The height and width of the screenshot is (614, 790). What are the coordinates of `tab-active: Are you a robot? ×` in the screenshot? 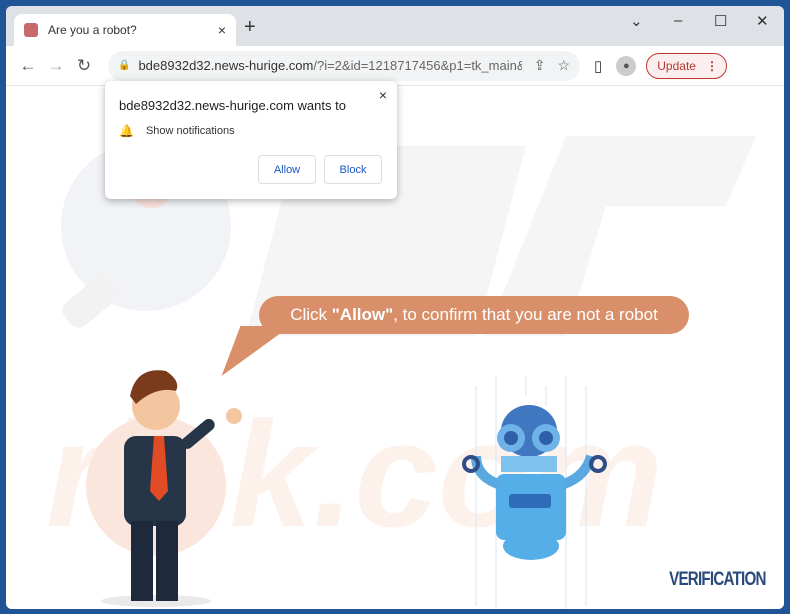 It's located at (125, 30).